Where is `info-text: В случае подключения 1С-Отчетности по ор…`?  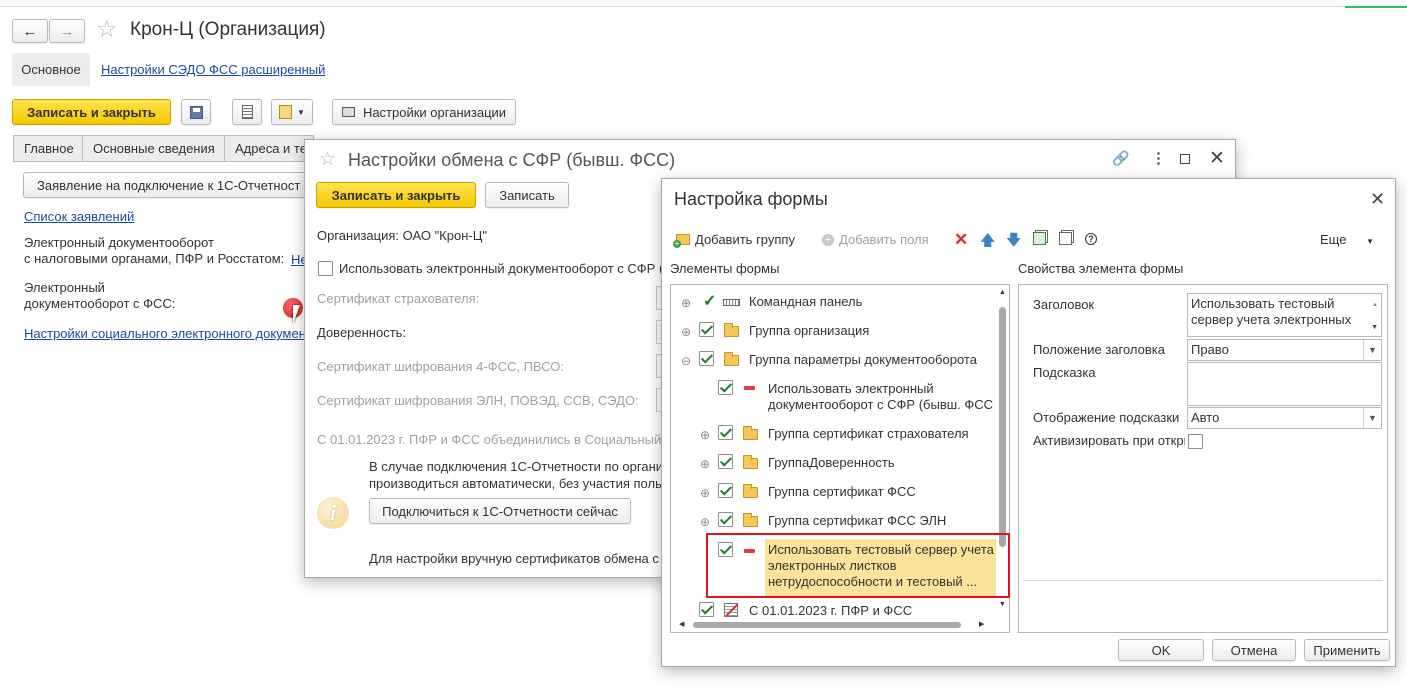 info-text: В случае подключения 1С-Отчетности по ор… is located at coordinates (516, 475).